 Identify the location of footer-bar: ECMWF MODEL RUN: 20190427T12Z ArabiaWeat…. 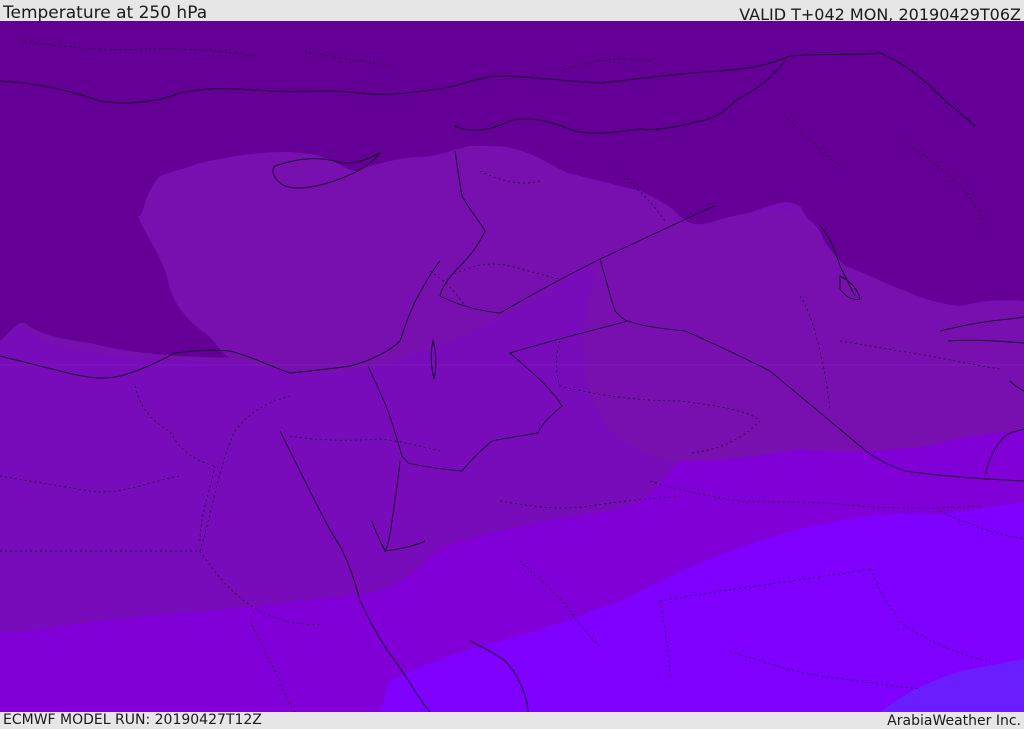
(512, 720).